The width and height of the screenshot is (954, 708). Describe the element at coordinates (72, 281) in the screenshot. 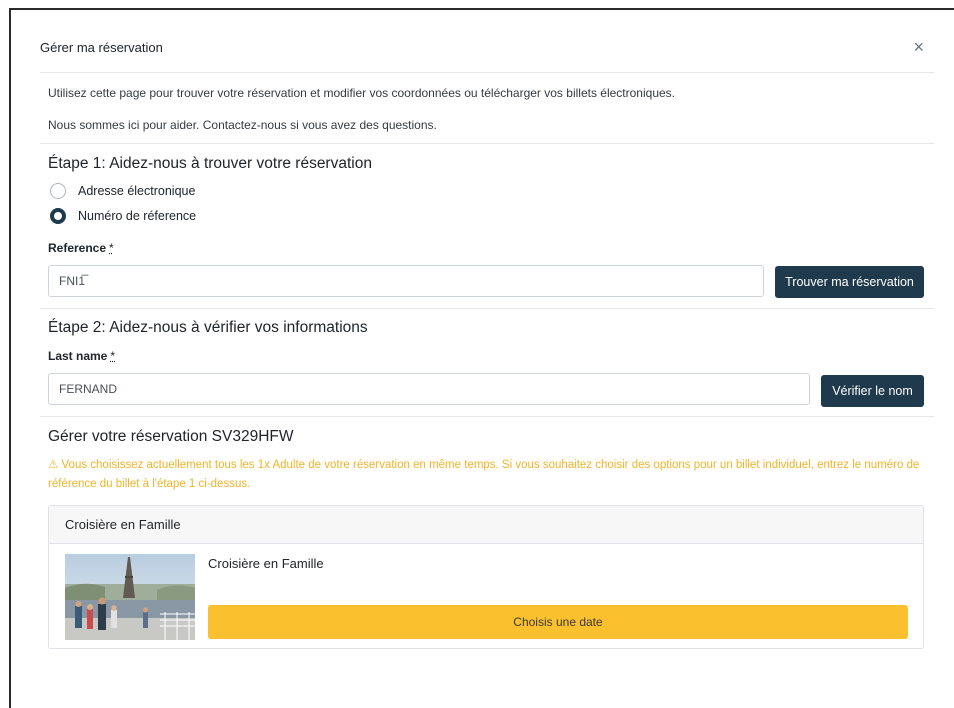

I see `reference-input-value: FNI1̅` at that location.